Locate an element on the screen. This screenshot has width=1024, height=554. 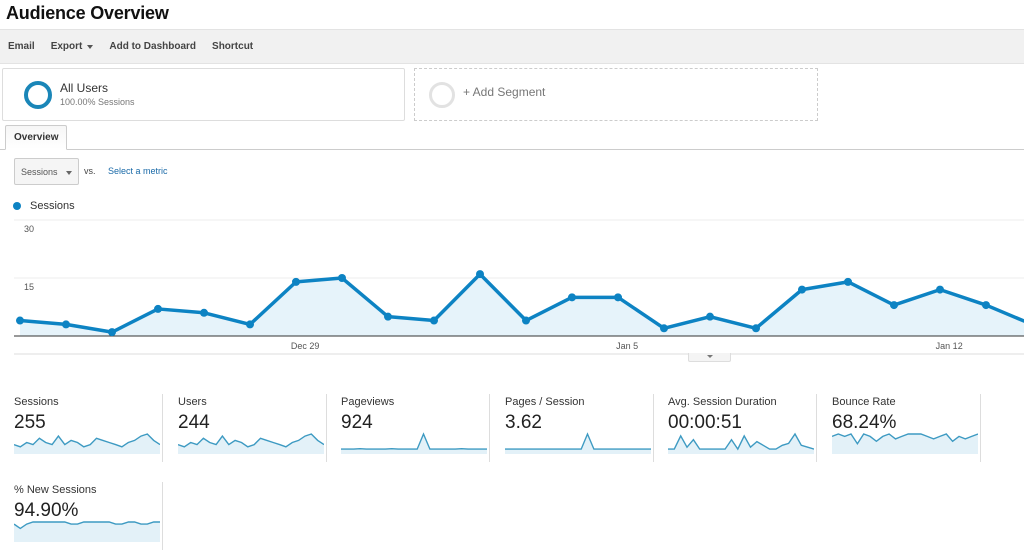
export-button: Export is located at coordinates (72, 46).